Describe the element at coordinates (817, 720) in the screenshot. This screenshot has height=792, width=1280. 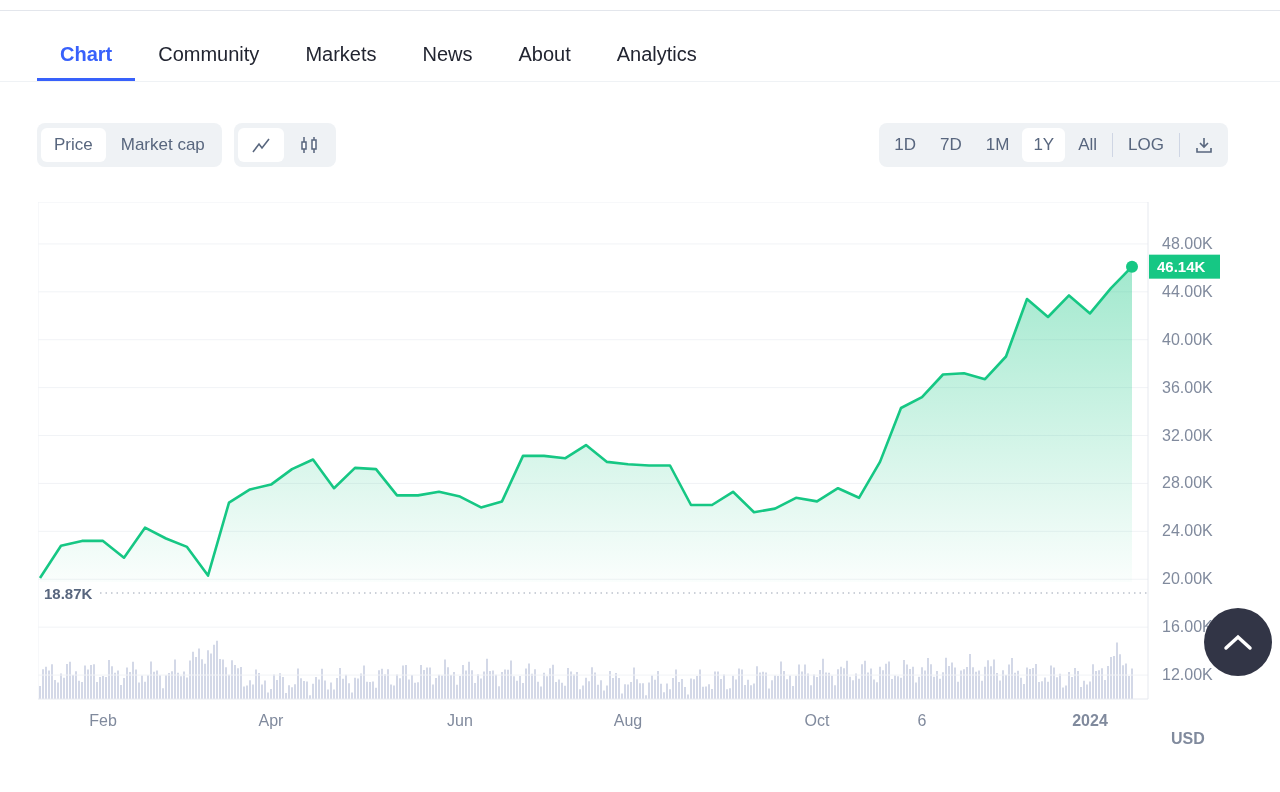
I see `x-axis-label: Oct` at that location.